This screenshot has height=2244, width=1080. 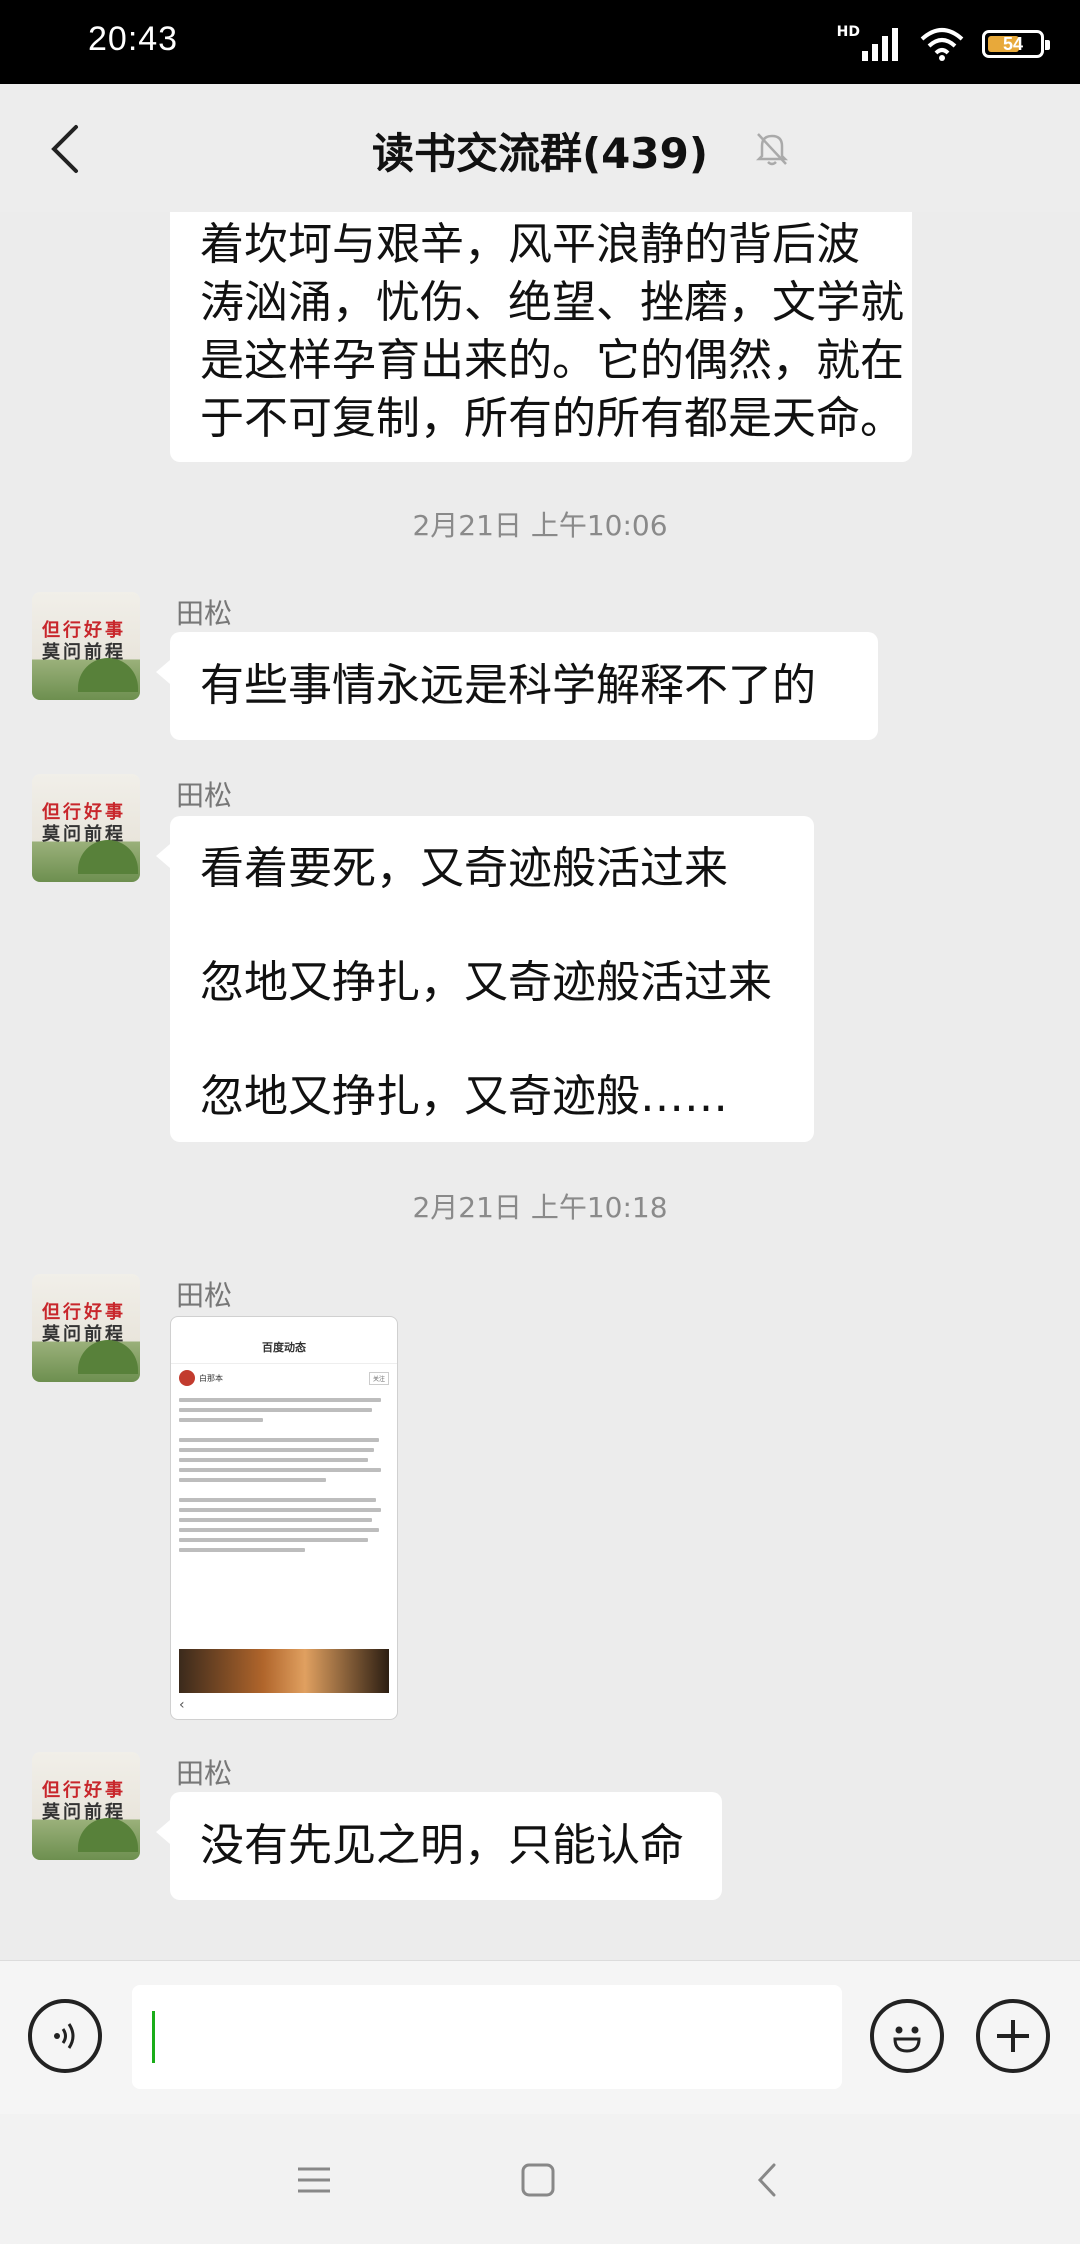 I want to click on wifi-icon, so click(x=942, y=44).